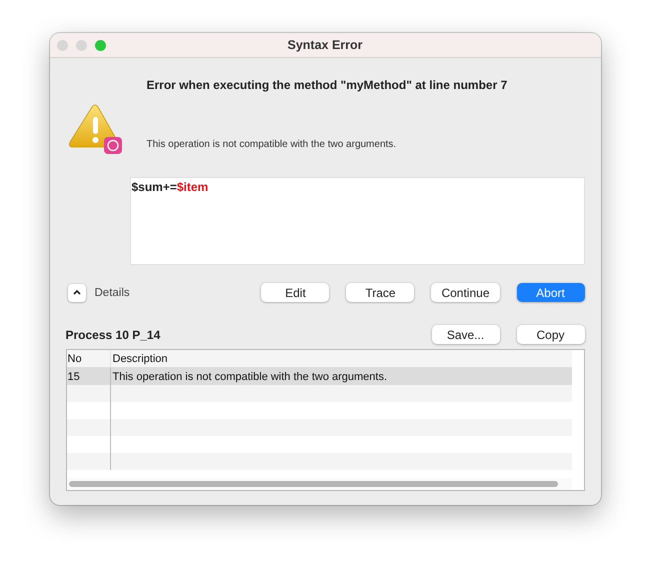 Image resolution: width=650 pixels, height=570 pixels. What do you see at coordinates (550, 292) in the screenshot?
I see `default-button: Abort` at bounding box center [550, 292].